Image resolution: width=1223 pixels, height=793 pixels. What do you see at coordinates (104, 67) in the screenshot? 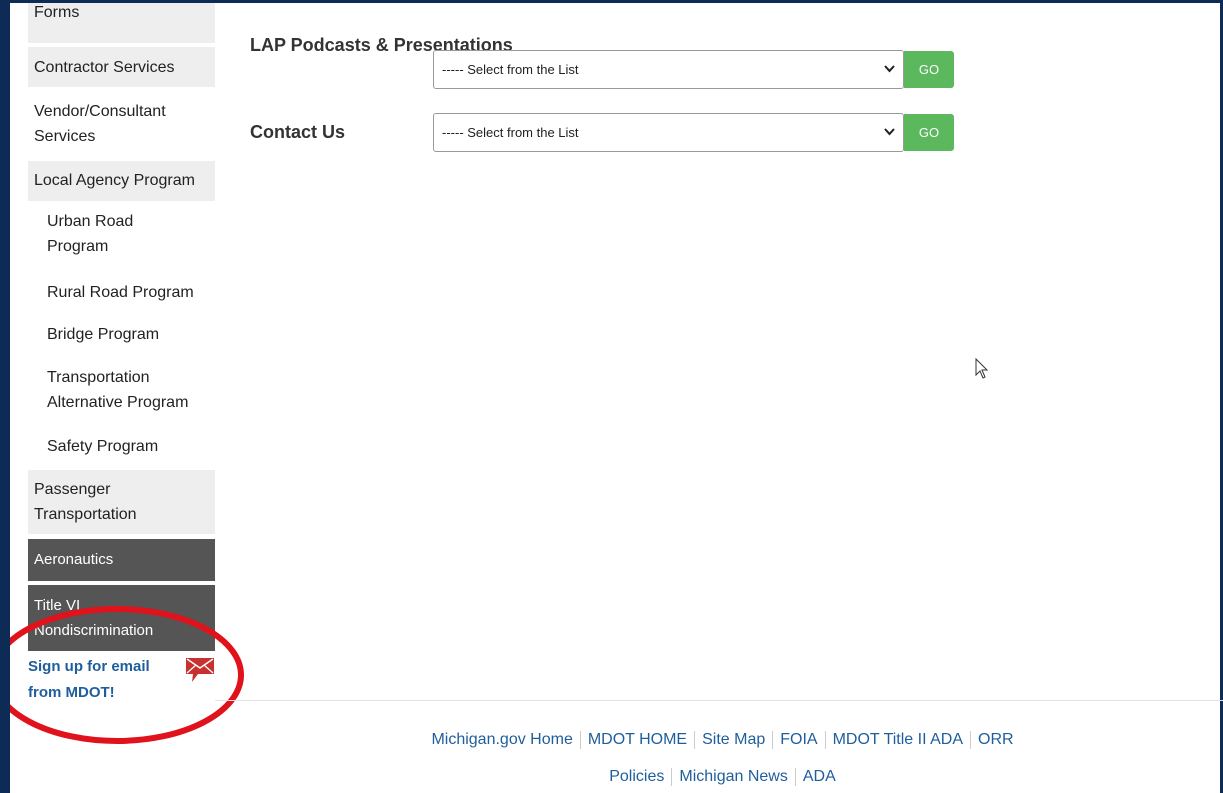
I see `sidebar-item-label: Contractor Services` at bounding box center [104, 67].